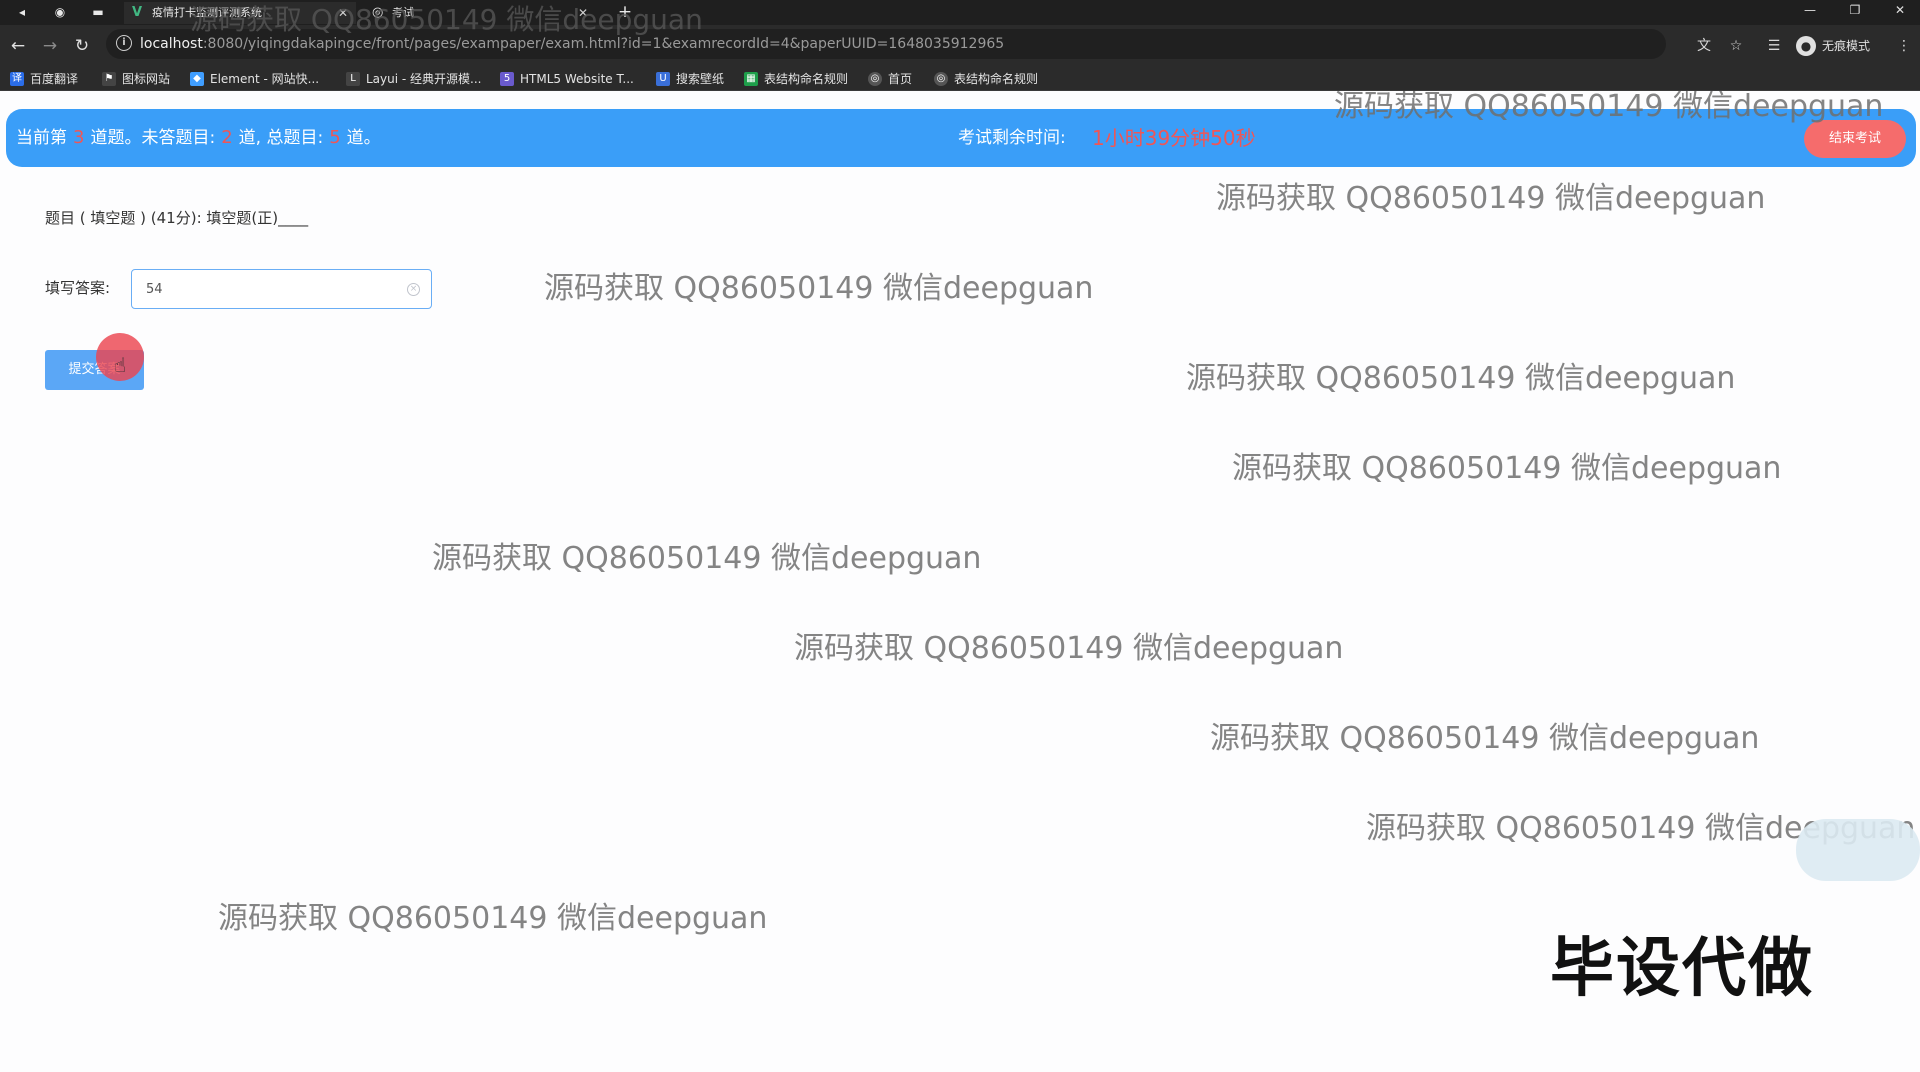 The width and height of the screenshot is (1920, 1072). What do you see at coordinates (60, 12) in the screenshot?
I see `globe-icon: ◉` at bounding box center [60, 12].